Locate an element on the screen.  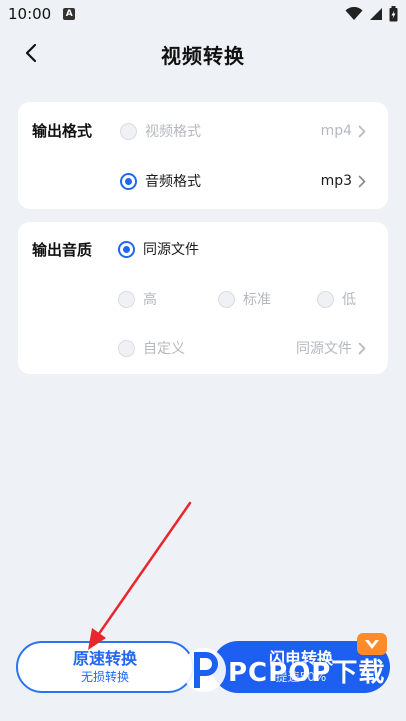
quality-option-standard: 标准 is located at coordinates (267, 299).